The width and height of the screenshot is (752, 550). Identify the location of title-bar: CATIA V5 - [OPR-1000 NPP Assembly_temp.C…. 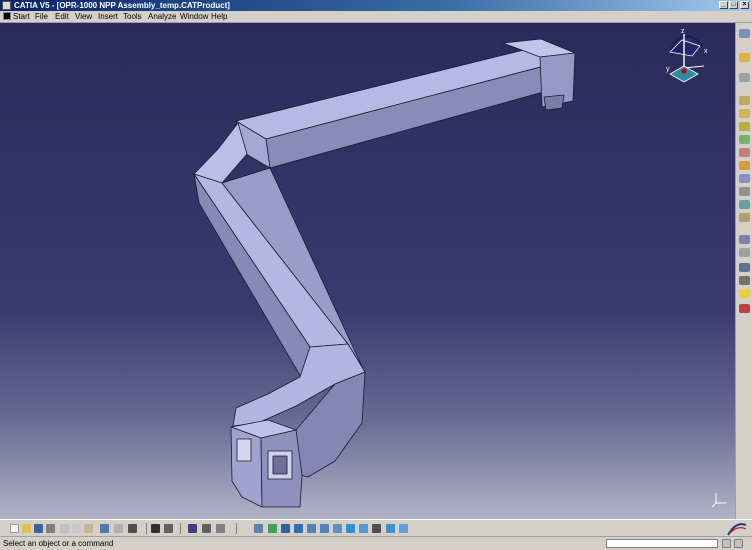
(376, 5).